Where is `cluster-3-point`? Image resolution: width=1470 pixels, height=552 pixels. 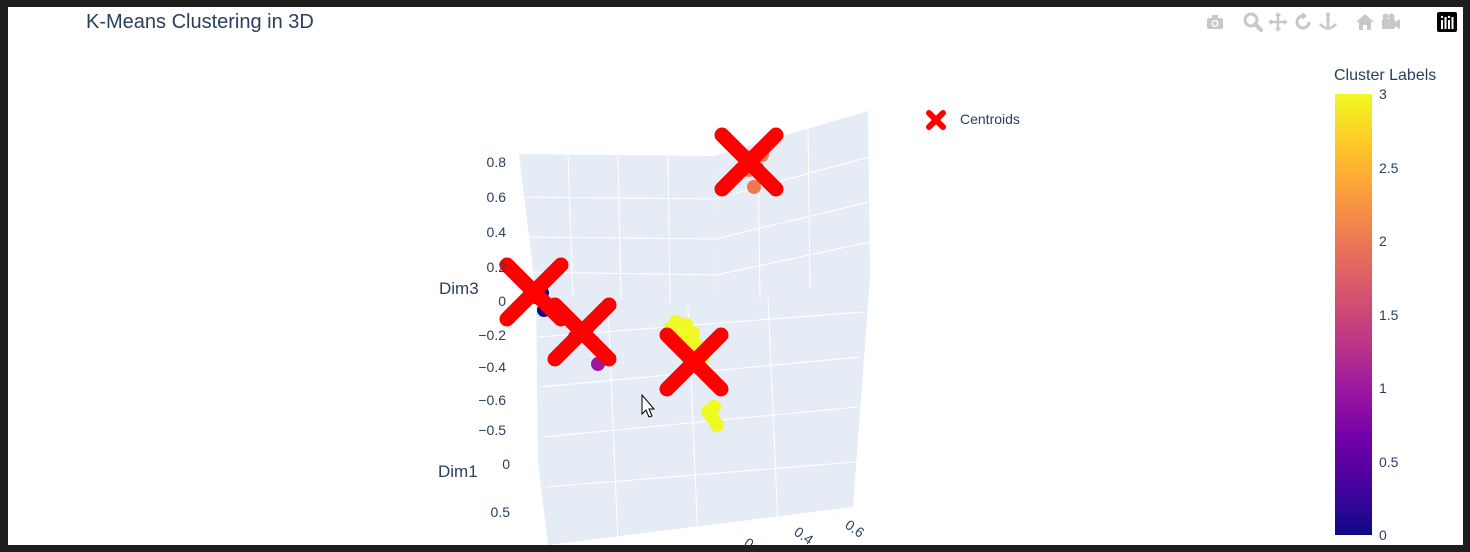 cluster-3-point is located at coordinates (712, 417).